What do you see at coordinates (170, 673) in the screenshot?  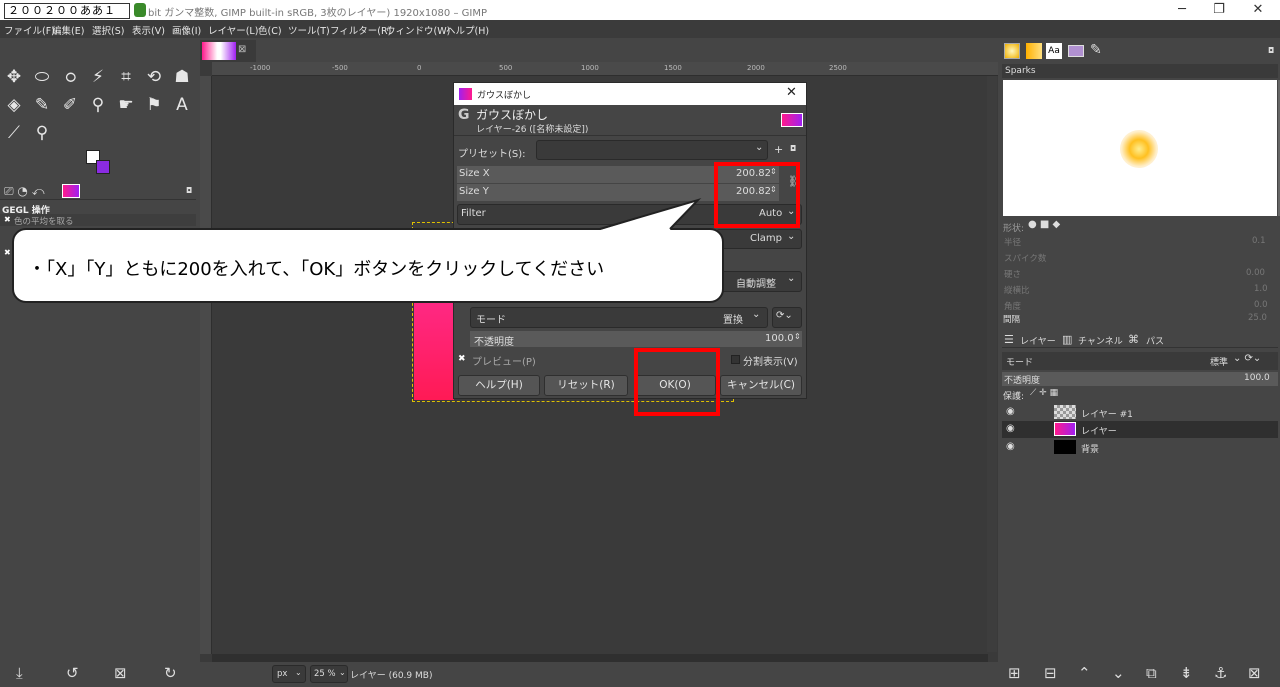 I see `reset-icon: ↻` at bounding box center [170, 673].